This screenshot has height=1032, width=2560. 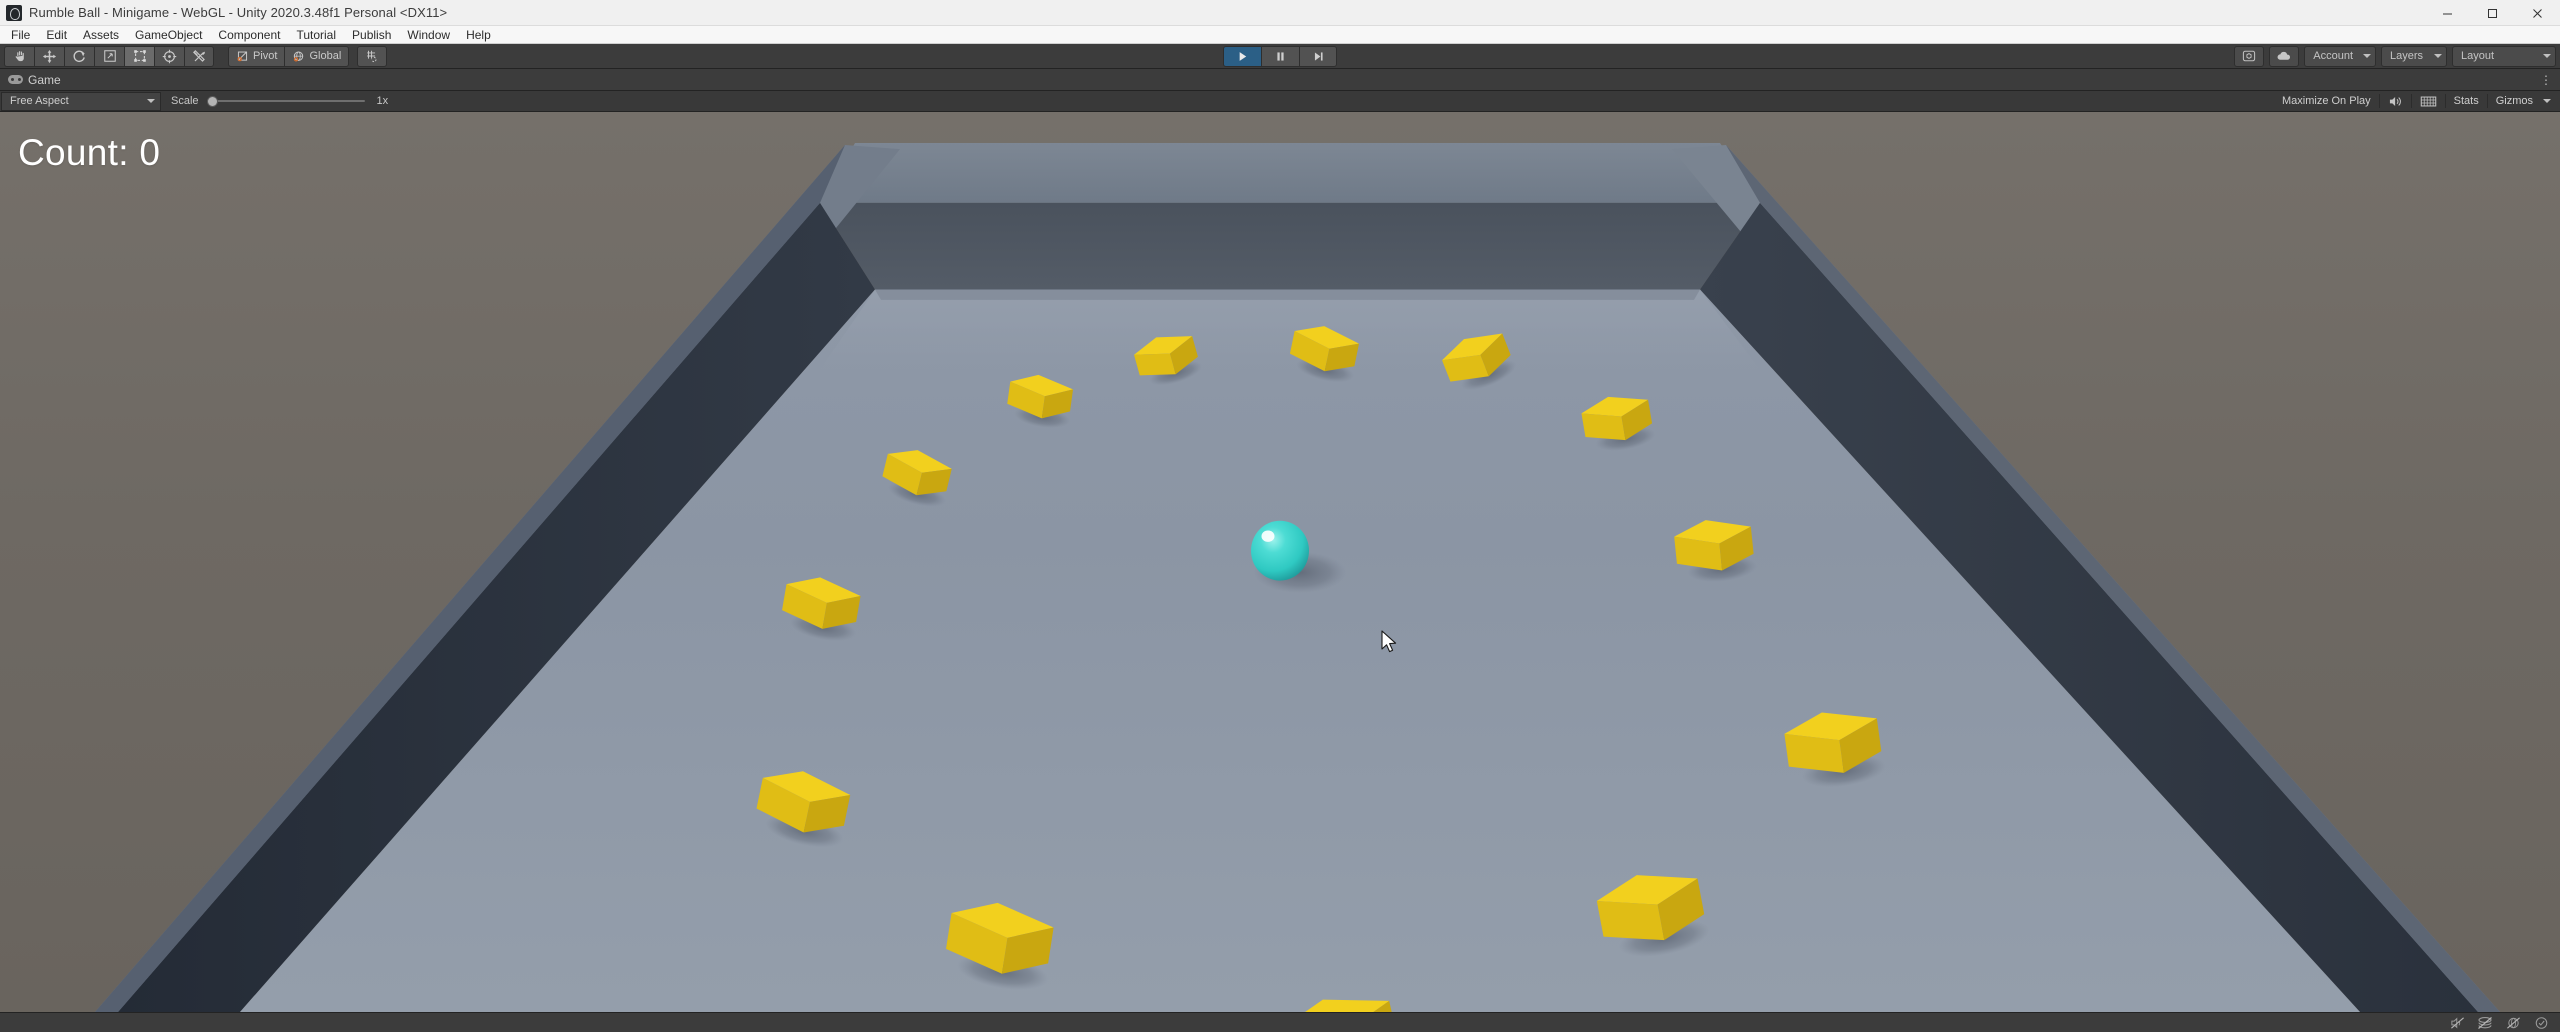 I want to click on move-tool-button, so click(x=49, y=56).